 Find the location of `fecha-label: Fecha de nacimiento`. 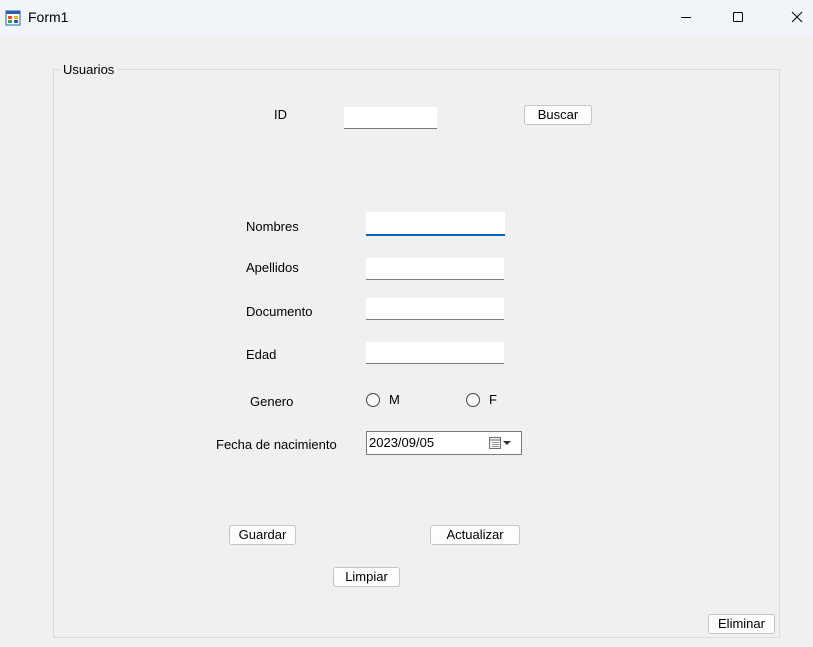

fecha-label: Fecha de nacimiento is located at coordinates (276, 444).